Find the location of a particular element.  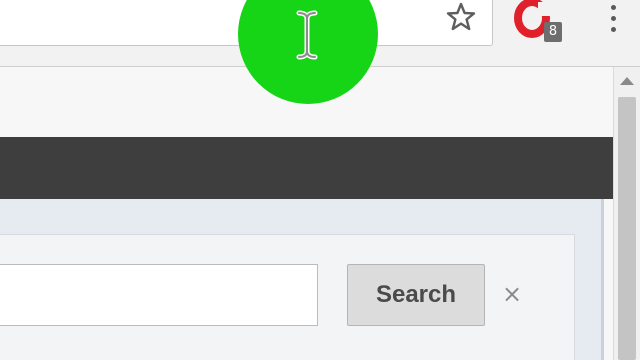

text-cursor-icon is located at coordinates (307, 35).